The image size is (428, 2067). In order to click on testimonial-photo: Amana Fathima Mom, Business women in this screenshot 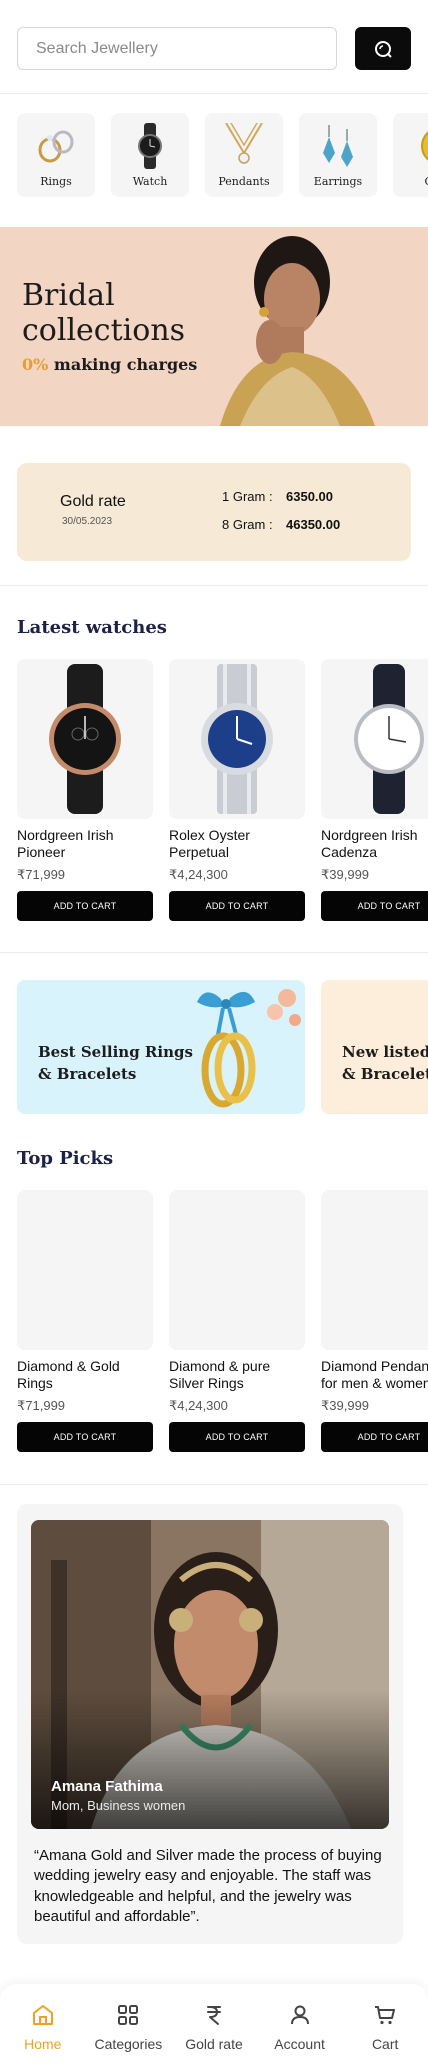, I will do `click(210, 1674)`.